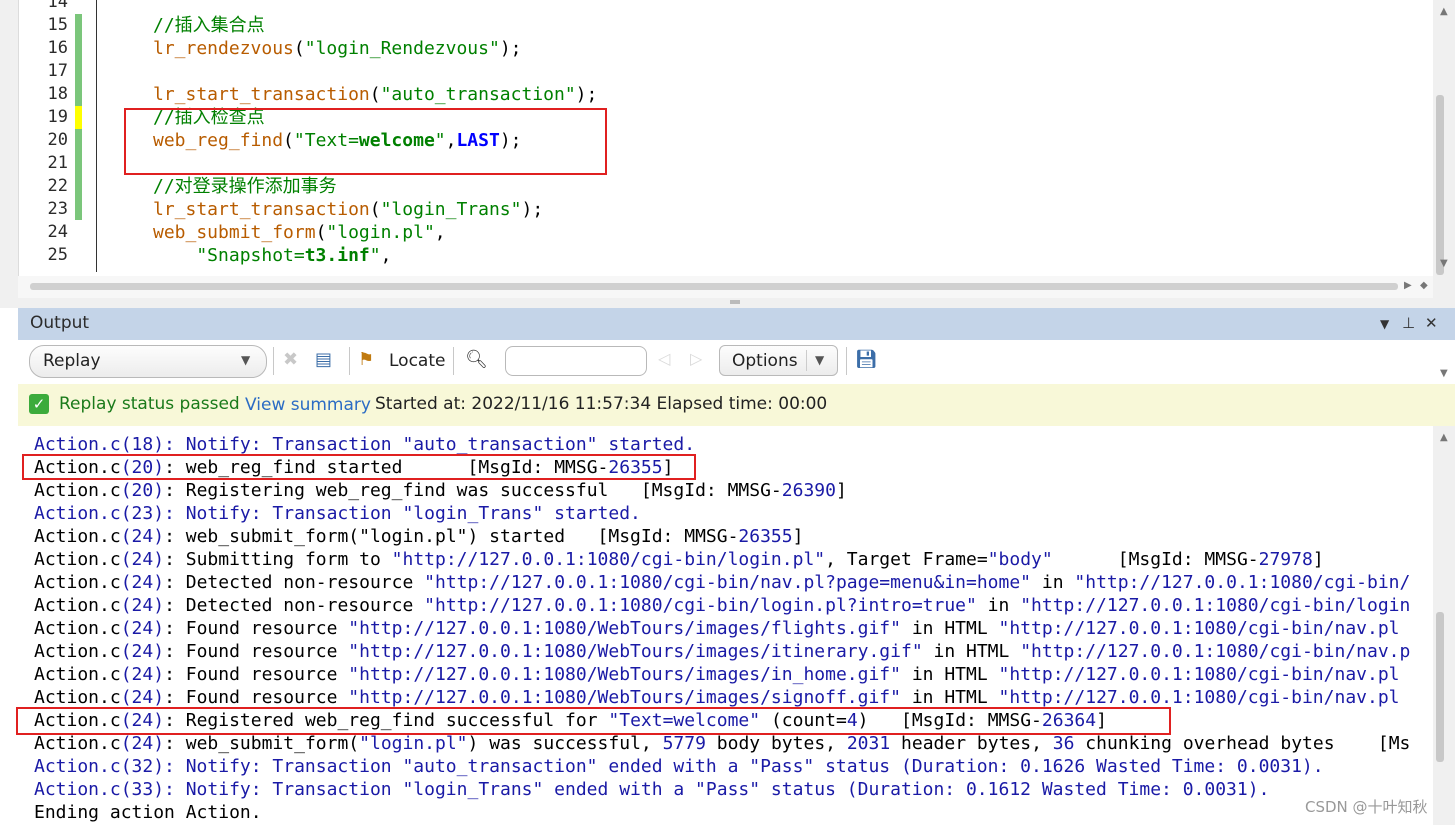 The width and height of the screenshot is (1455, 825). Describe the element at coordinates (809, 490) in the screenshot. I see `log-link-text: 26390` at that location.